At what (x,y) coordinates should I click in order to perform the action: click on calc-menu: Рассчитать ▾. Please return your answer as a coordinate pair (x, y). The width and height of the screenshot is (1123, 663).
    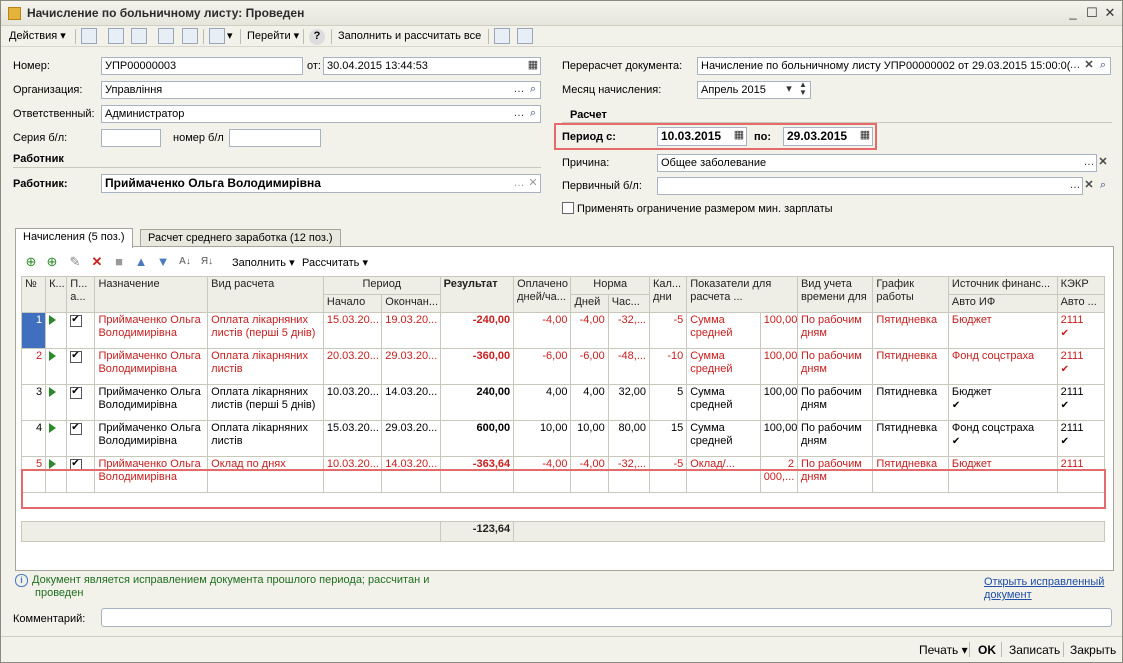
    Looking at the image, I should click on (335, 263).